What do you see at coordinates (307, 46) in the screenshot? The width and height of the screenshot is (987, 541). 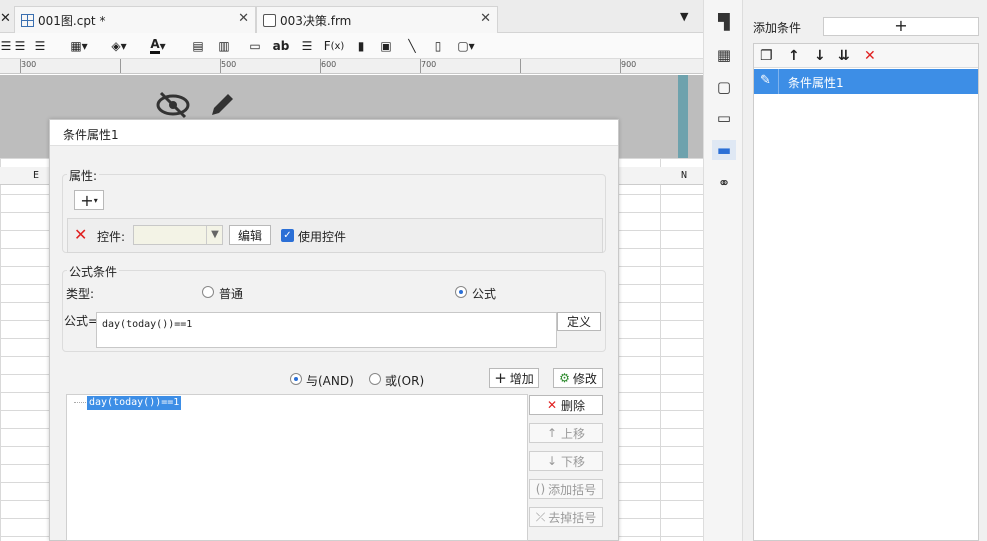 I see `rich-text-icon: ☰` at bounding box center [307, 46].